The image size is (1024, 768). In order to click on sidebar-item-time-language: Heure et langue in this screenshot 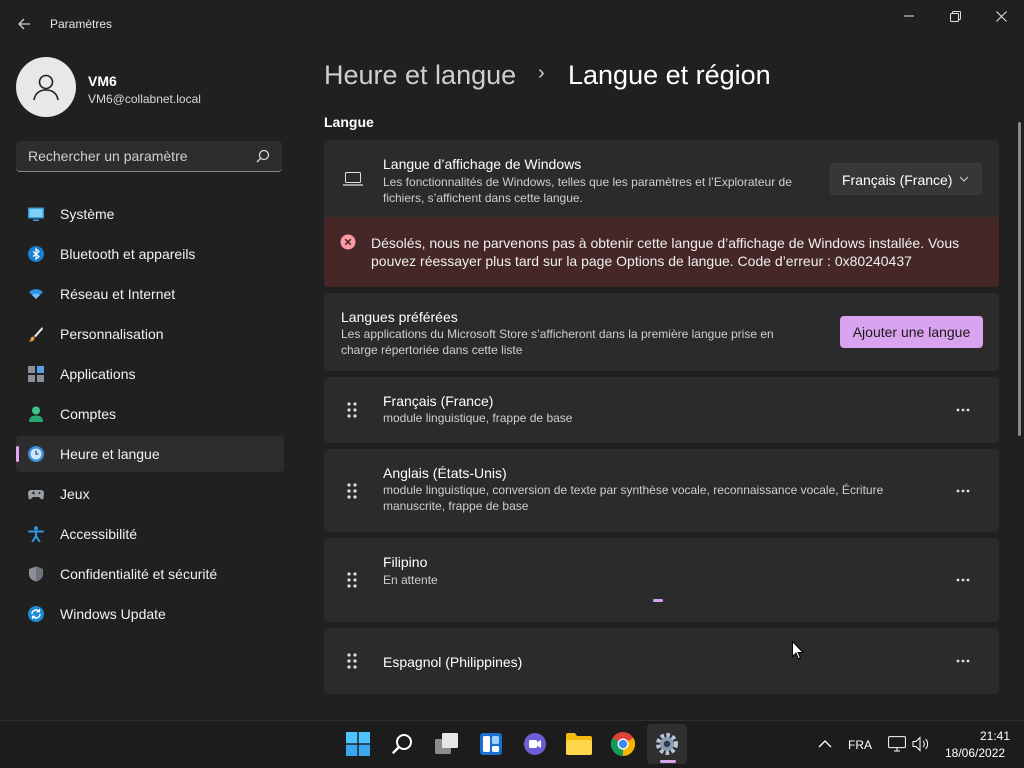, I will do `click(150, 454)`.